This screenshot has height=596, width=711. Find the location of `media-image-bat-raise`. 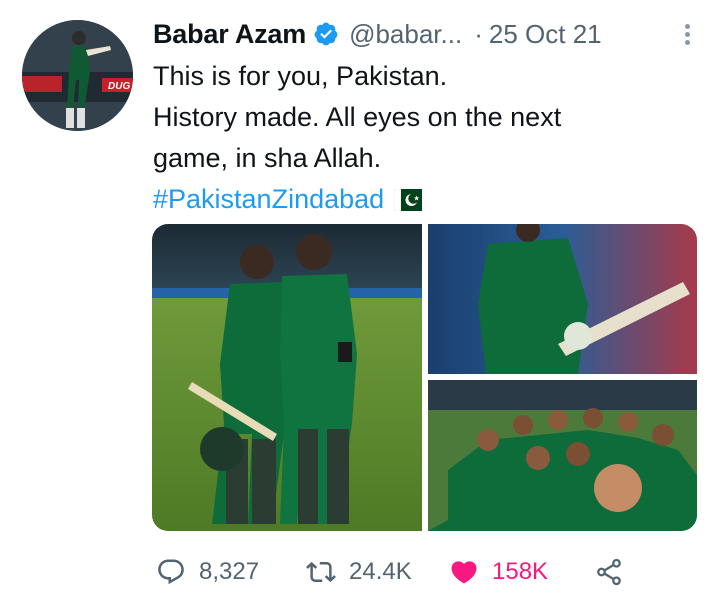

media-image-bat-raise is located at coordinates (562, 299).